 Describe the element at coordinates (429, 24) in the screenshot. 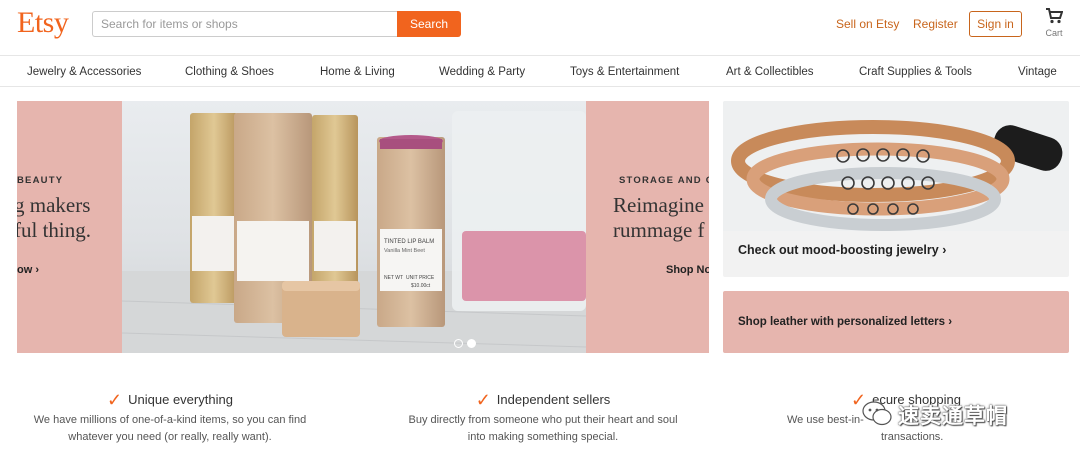

I see `search-button: Search` at that location.